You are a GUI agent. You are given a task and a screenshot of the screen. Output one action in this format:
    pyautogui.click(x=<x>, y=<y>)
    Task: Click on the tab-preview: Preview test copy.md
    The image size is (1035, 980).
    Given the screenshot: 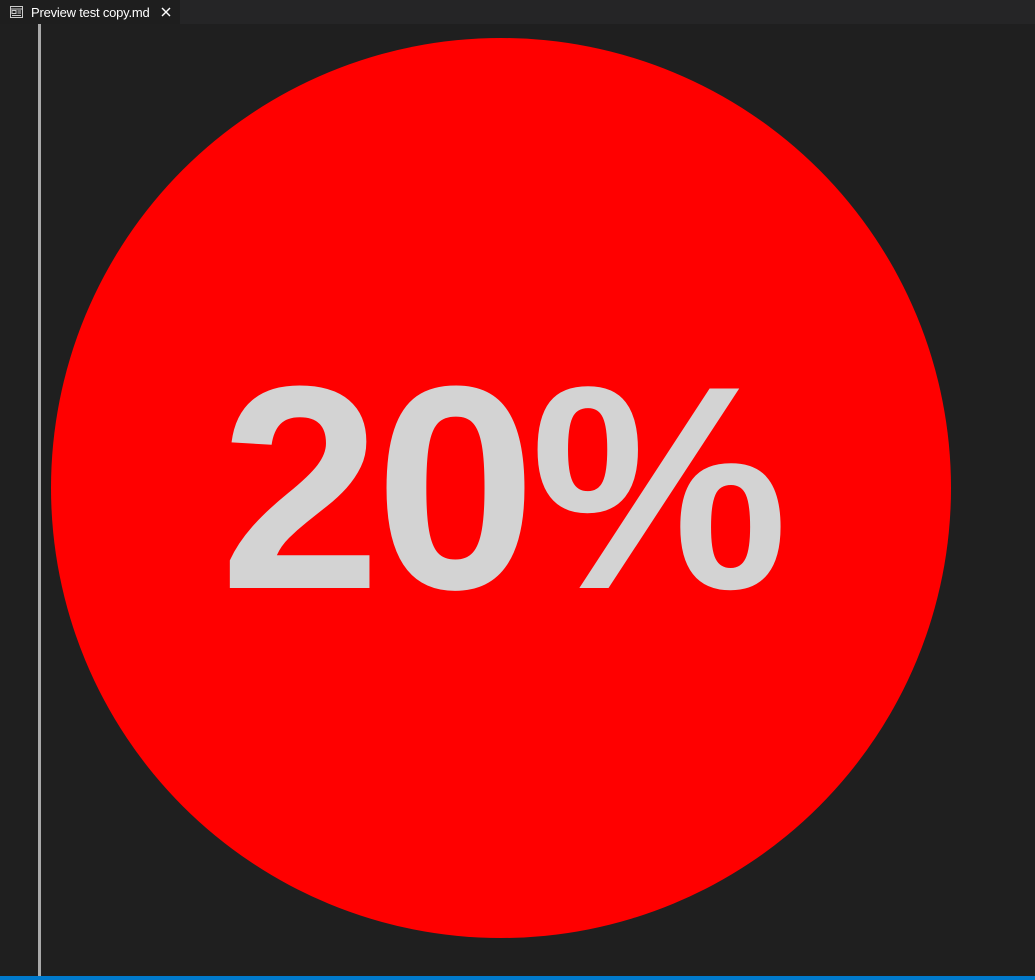 What is the action you would take?
    pyautogui.click(x=90, y=12)
    